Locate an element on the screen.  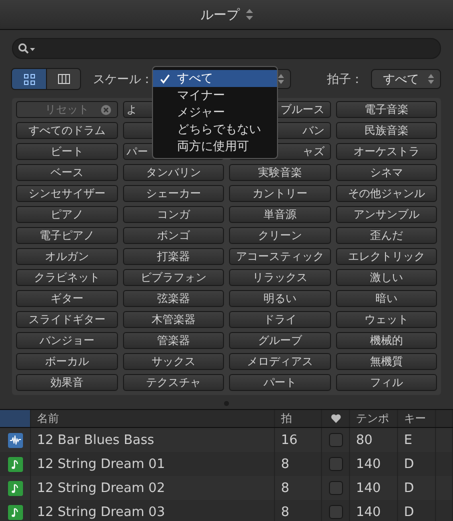
keyword-button: パート is located at coordinates (279, 382).